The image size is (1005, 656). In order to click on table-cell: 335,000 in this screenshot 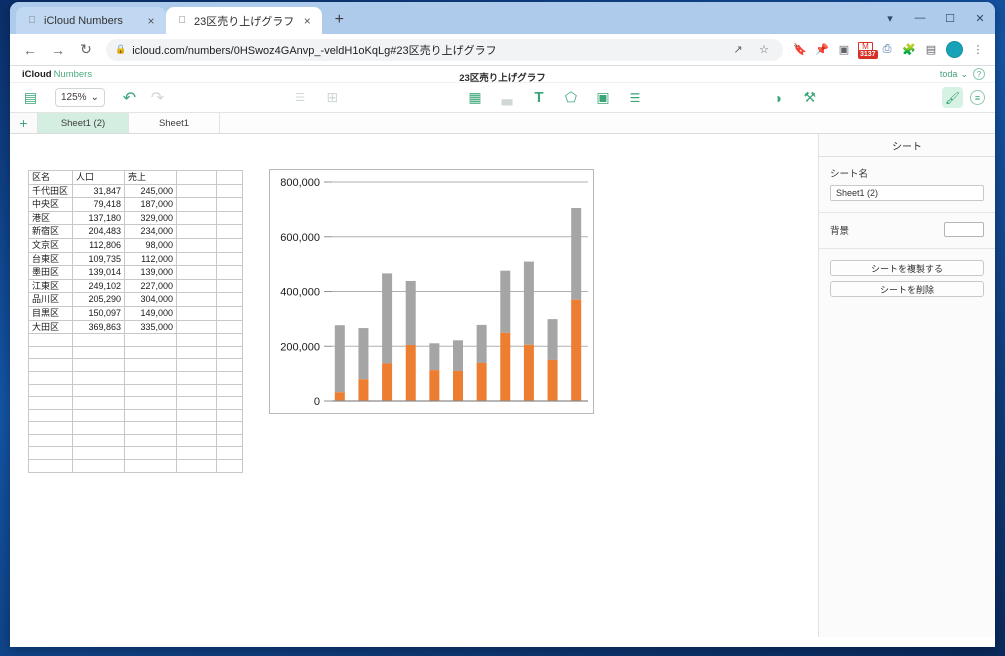, I will do `click(150, 327)`.